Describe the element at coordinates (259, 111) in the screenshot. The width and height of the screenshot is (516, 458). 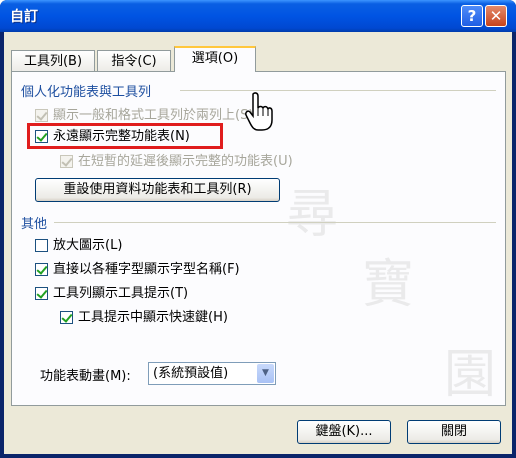
I see `hand-cursor-icon` at that location.